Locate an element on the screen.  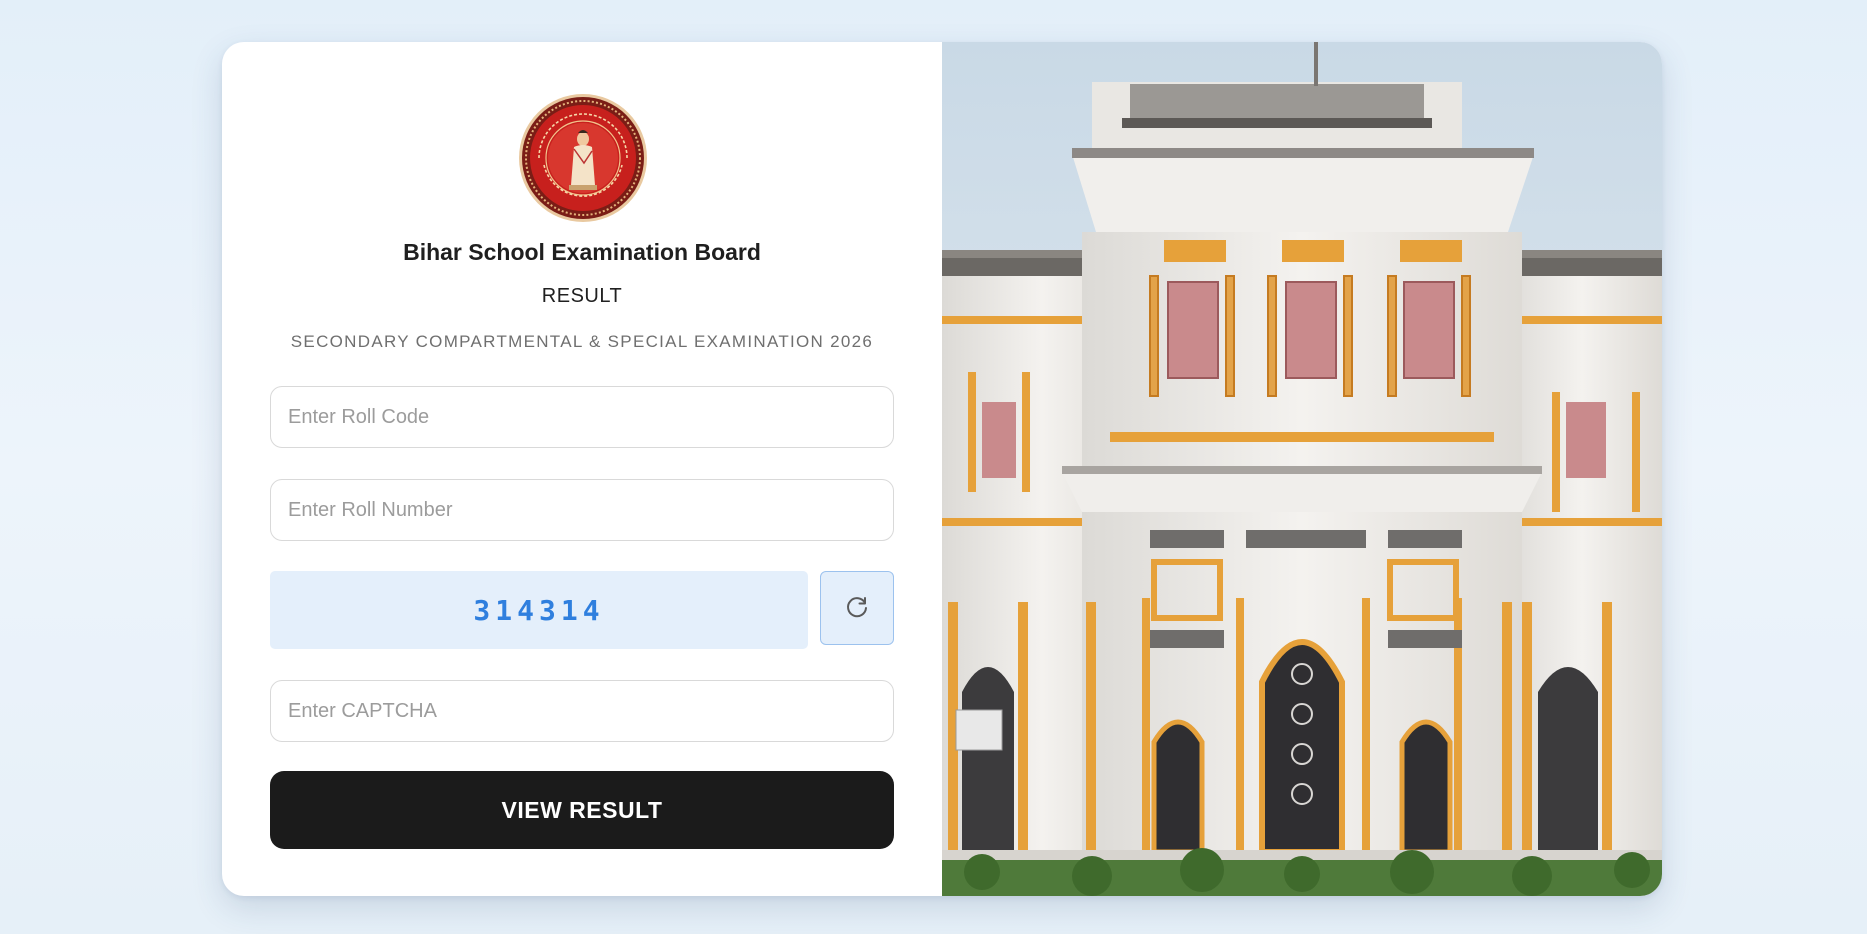
bseb-logo is located at coordinates (583, 158).